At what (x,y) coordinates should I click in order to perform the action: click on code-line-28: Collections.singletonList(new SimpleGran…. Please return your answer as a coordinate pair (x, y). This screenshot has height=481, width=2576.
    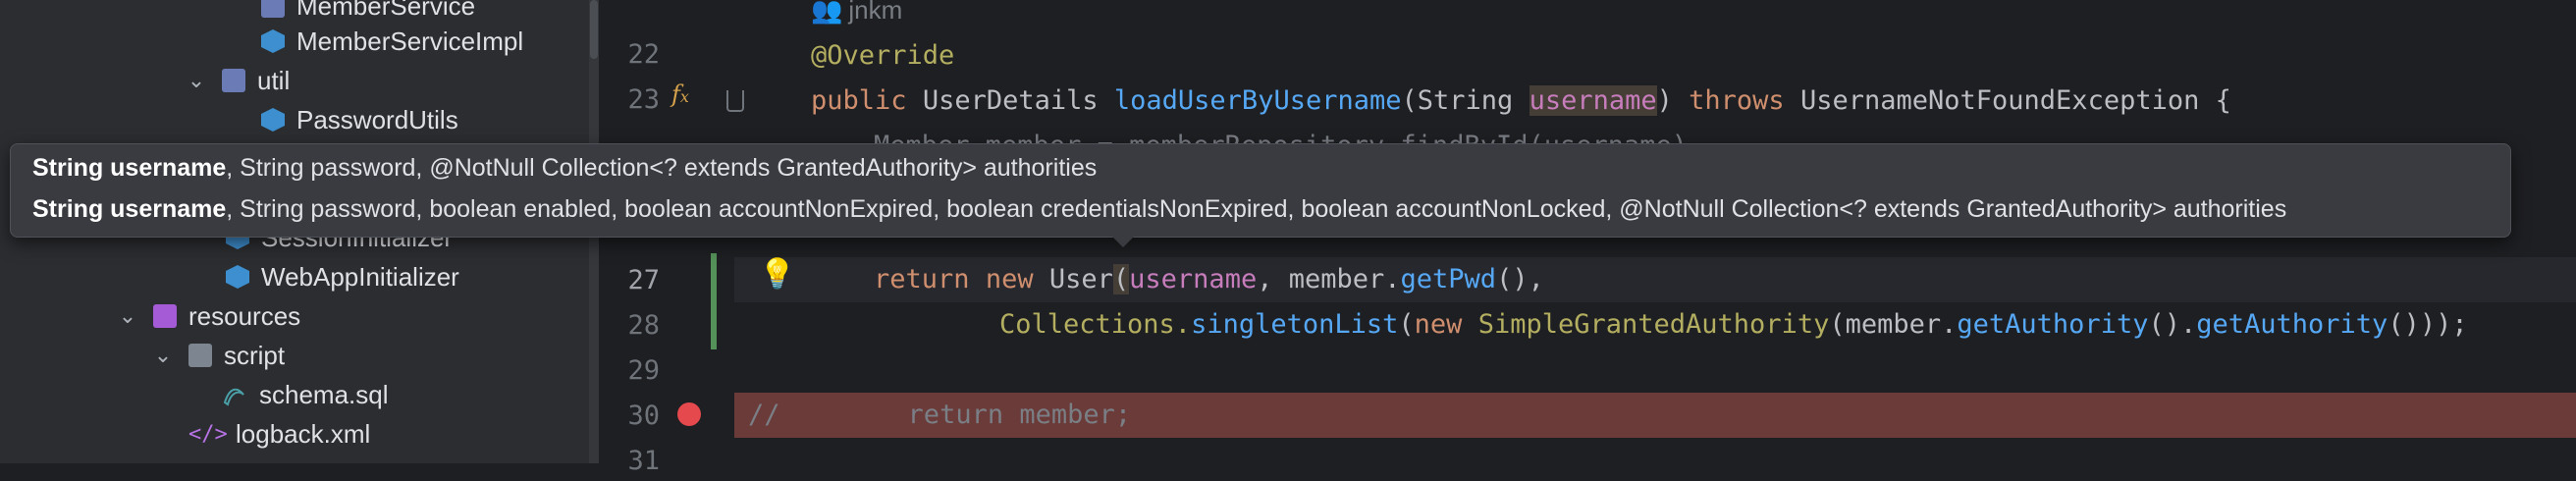
    Looking at the image, I should click on (1655, 324).